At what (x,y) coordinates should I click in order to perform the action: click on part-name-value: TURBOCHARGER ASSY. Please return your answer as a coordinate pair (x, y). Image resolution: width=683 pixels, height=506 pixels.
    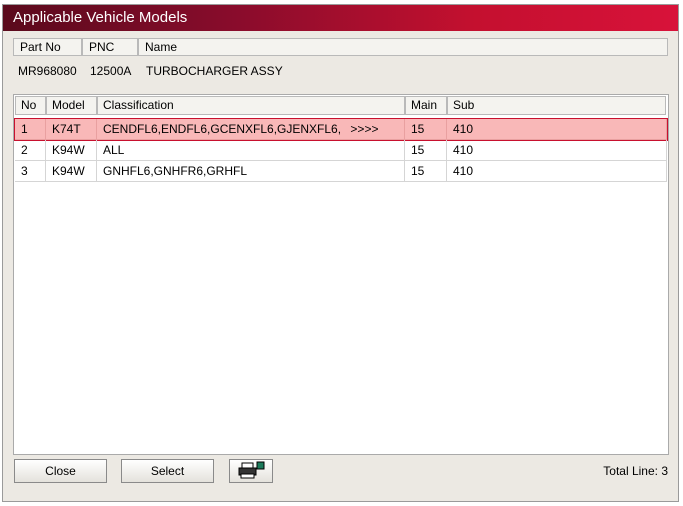
    Looking at the image, I should click on (214, 71).